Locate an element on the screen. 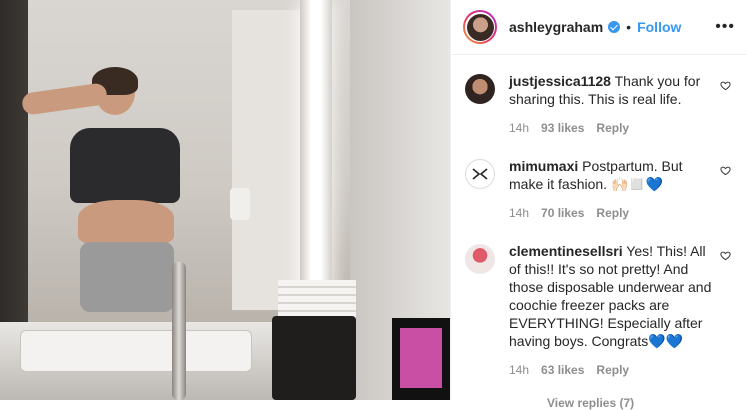 The image size is (747, 410). comment-meta: 14h 70 likes Reply is located at coordinates (611, 213).